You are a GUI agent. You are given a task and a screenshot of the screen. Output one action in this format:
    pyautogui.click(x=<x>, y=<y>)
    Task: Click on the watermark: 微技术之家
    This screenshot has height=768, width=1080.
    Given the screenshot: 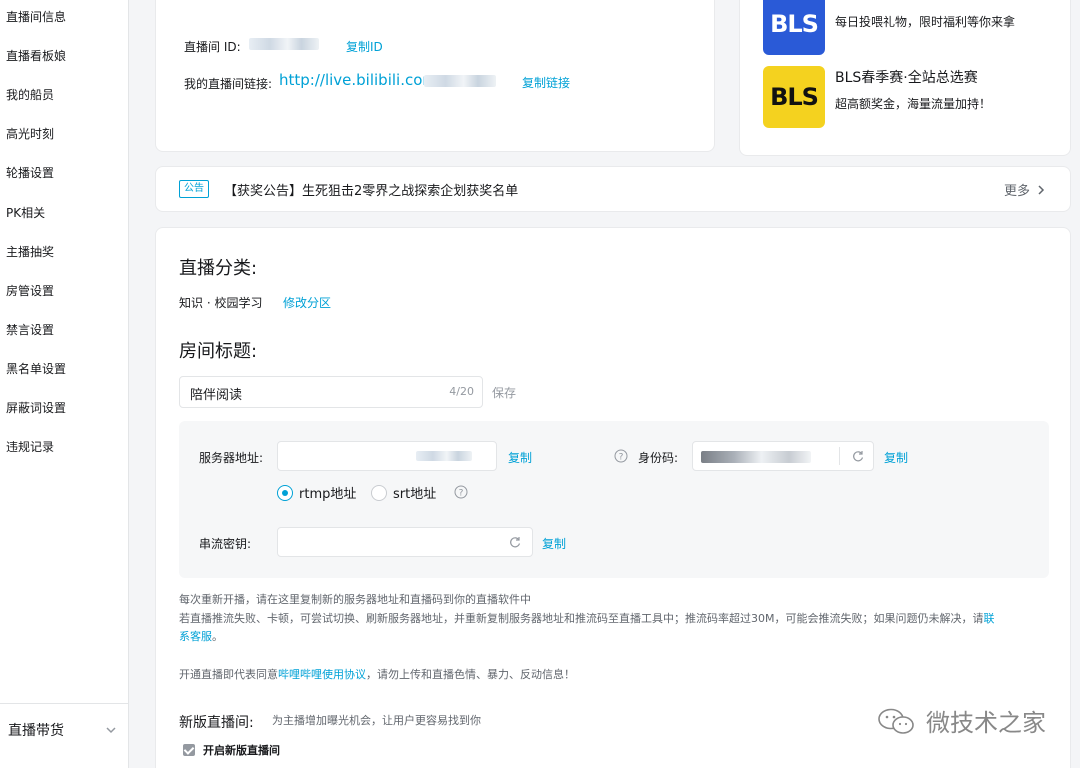 What is the action you would take?
    pyautogui.click(x=961, y=720)
    